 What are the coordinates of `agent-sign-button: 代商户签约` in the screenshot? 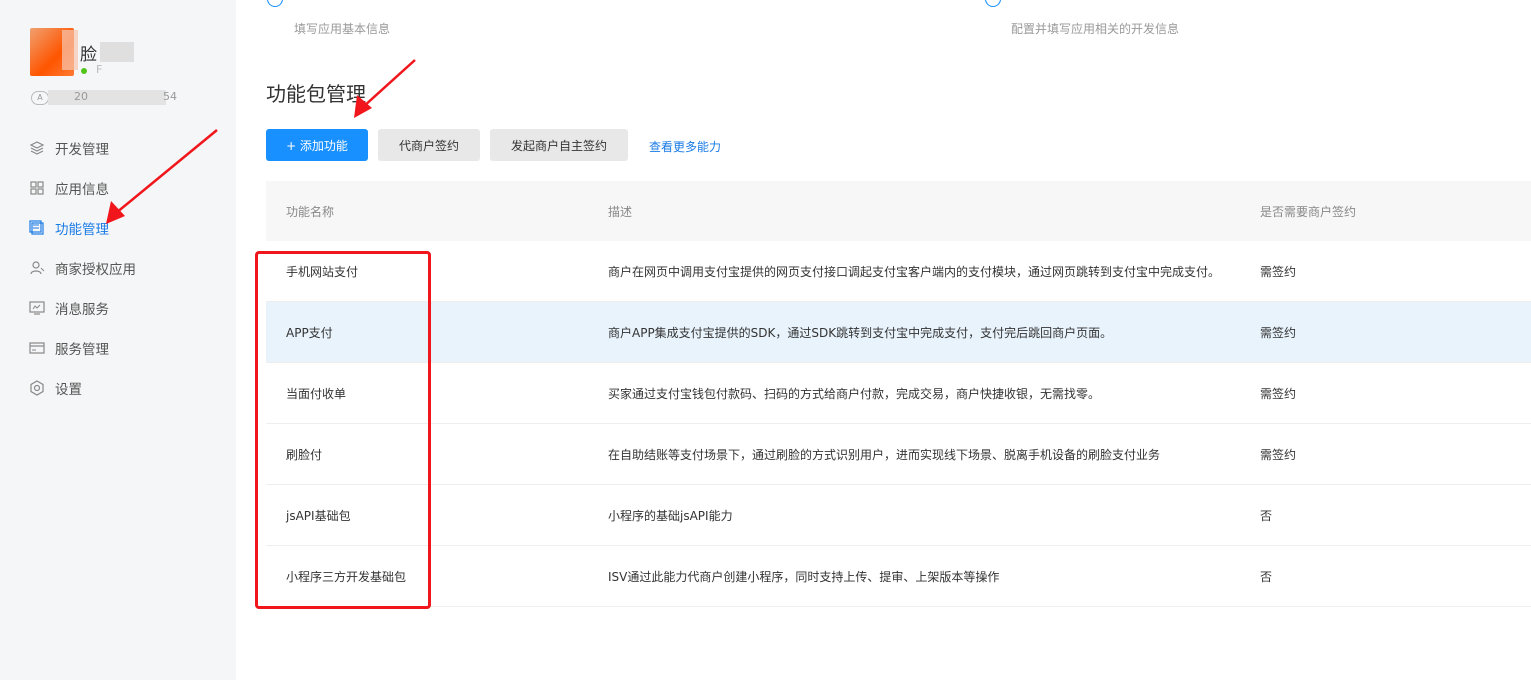 It's located at (429, 145).